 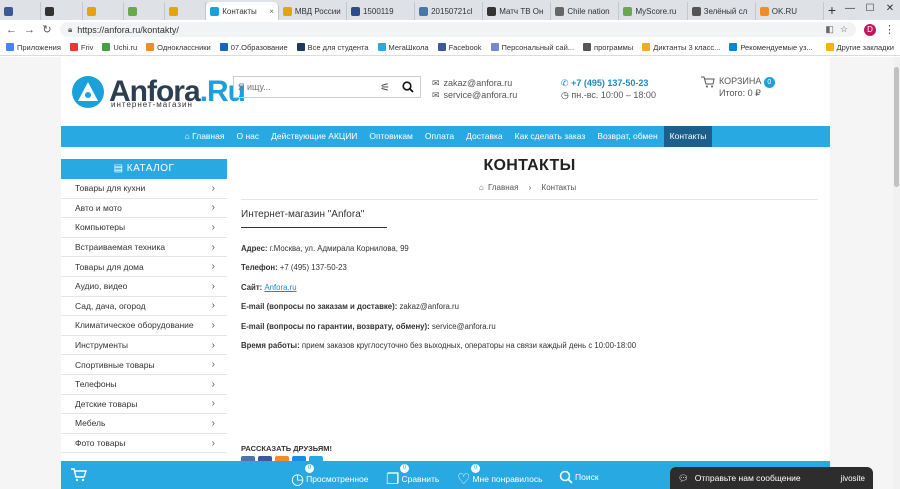 What do you see at coordinates (464, 326) in the screenshot?
I see `email-returns-value: service@anfora.ru` at bounding box center [464, 326].